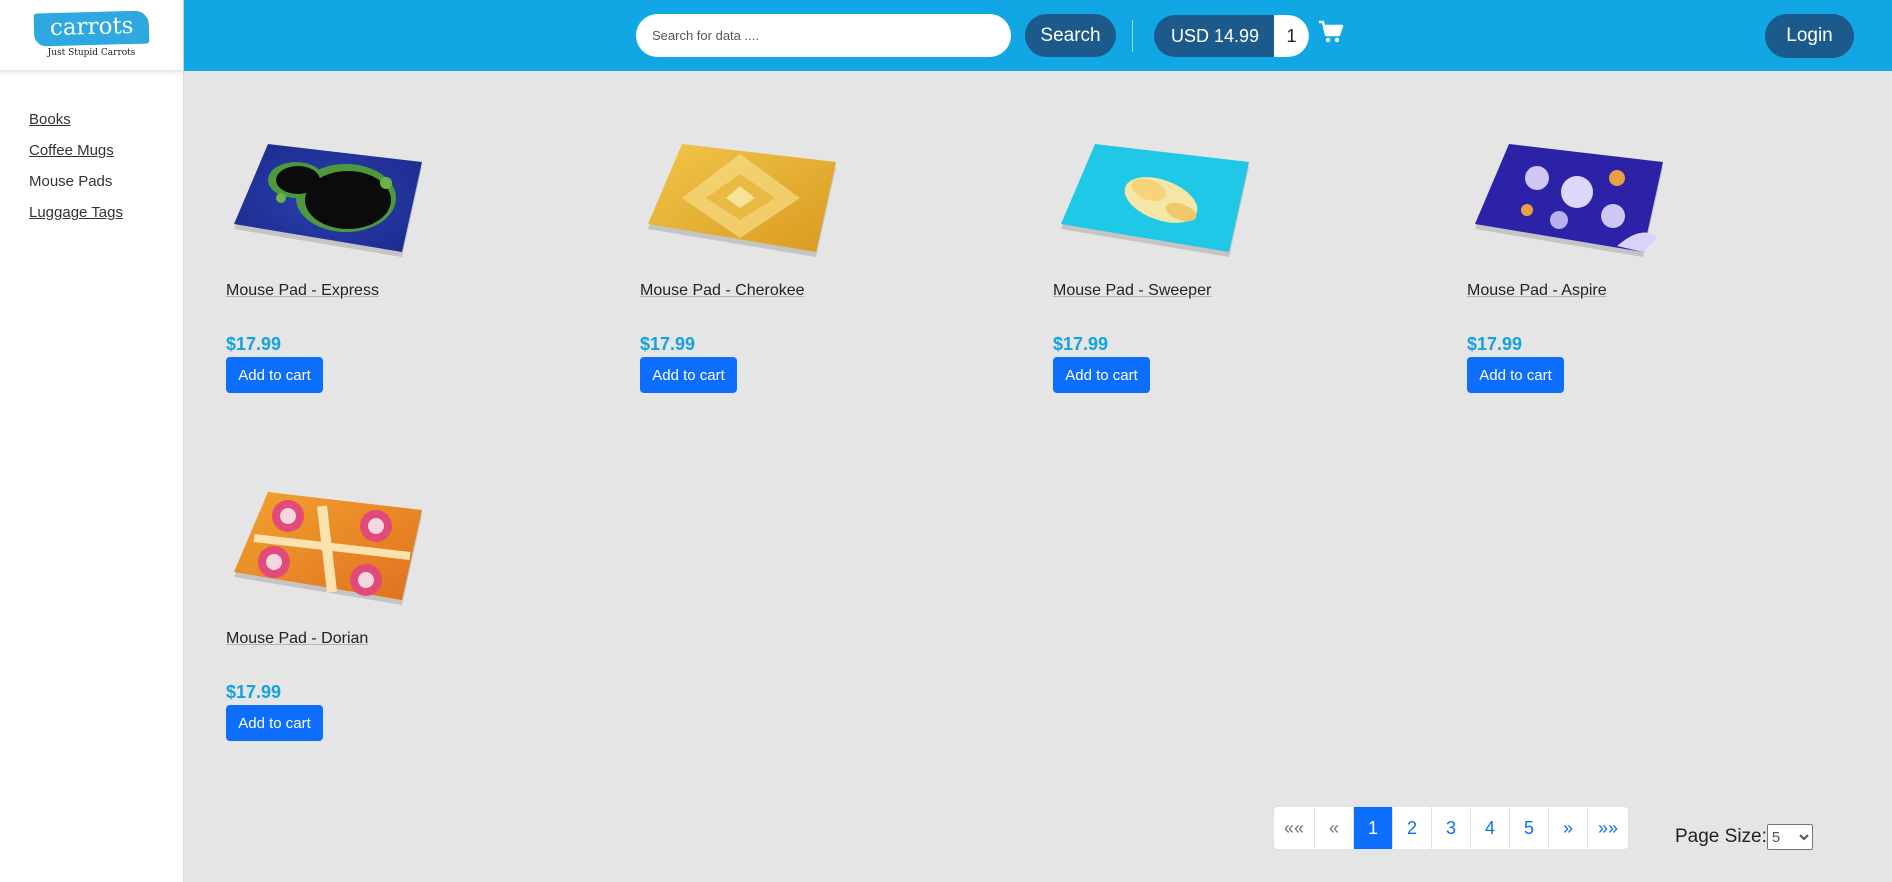  I want to click on sidebar-item-coffee-mugs: Coffee Mugs, so click(71, 150).